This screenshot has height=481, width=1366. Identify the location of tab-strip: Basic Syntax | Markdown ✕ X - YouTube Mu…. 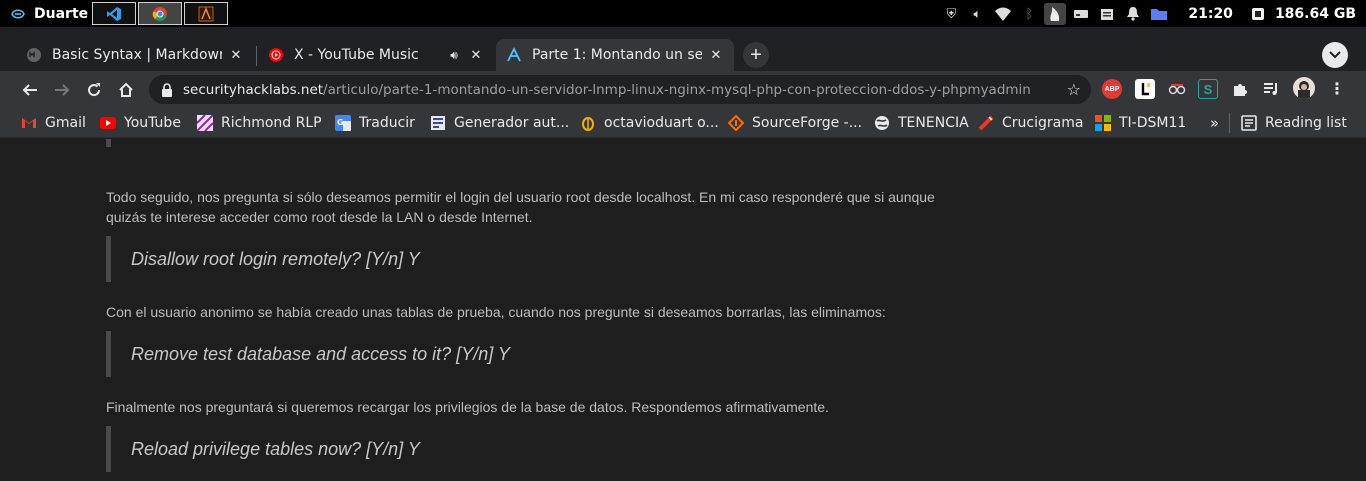
(683, 49).